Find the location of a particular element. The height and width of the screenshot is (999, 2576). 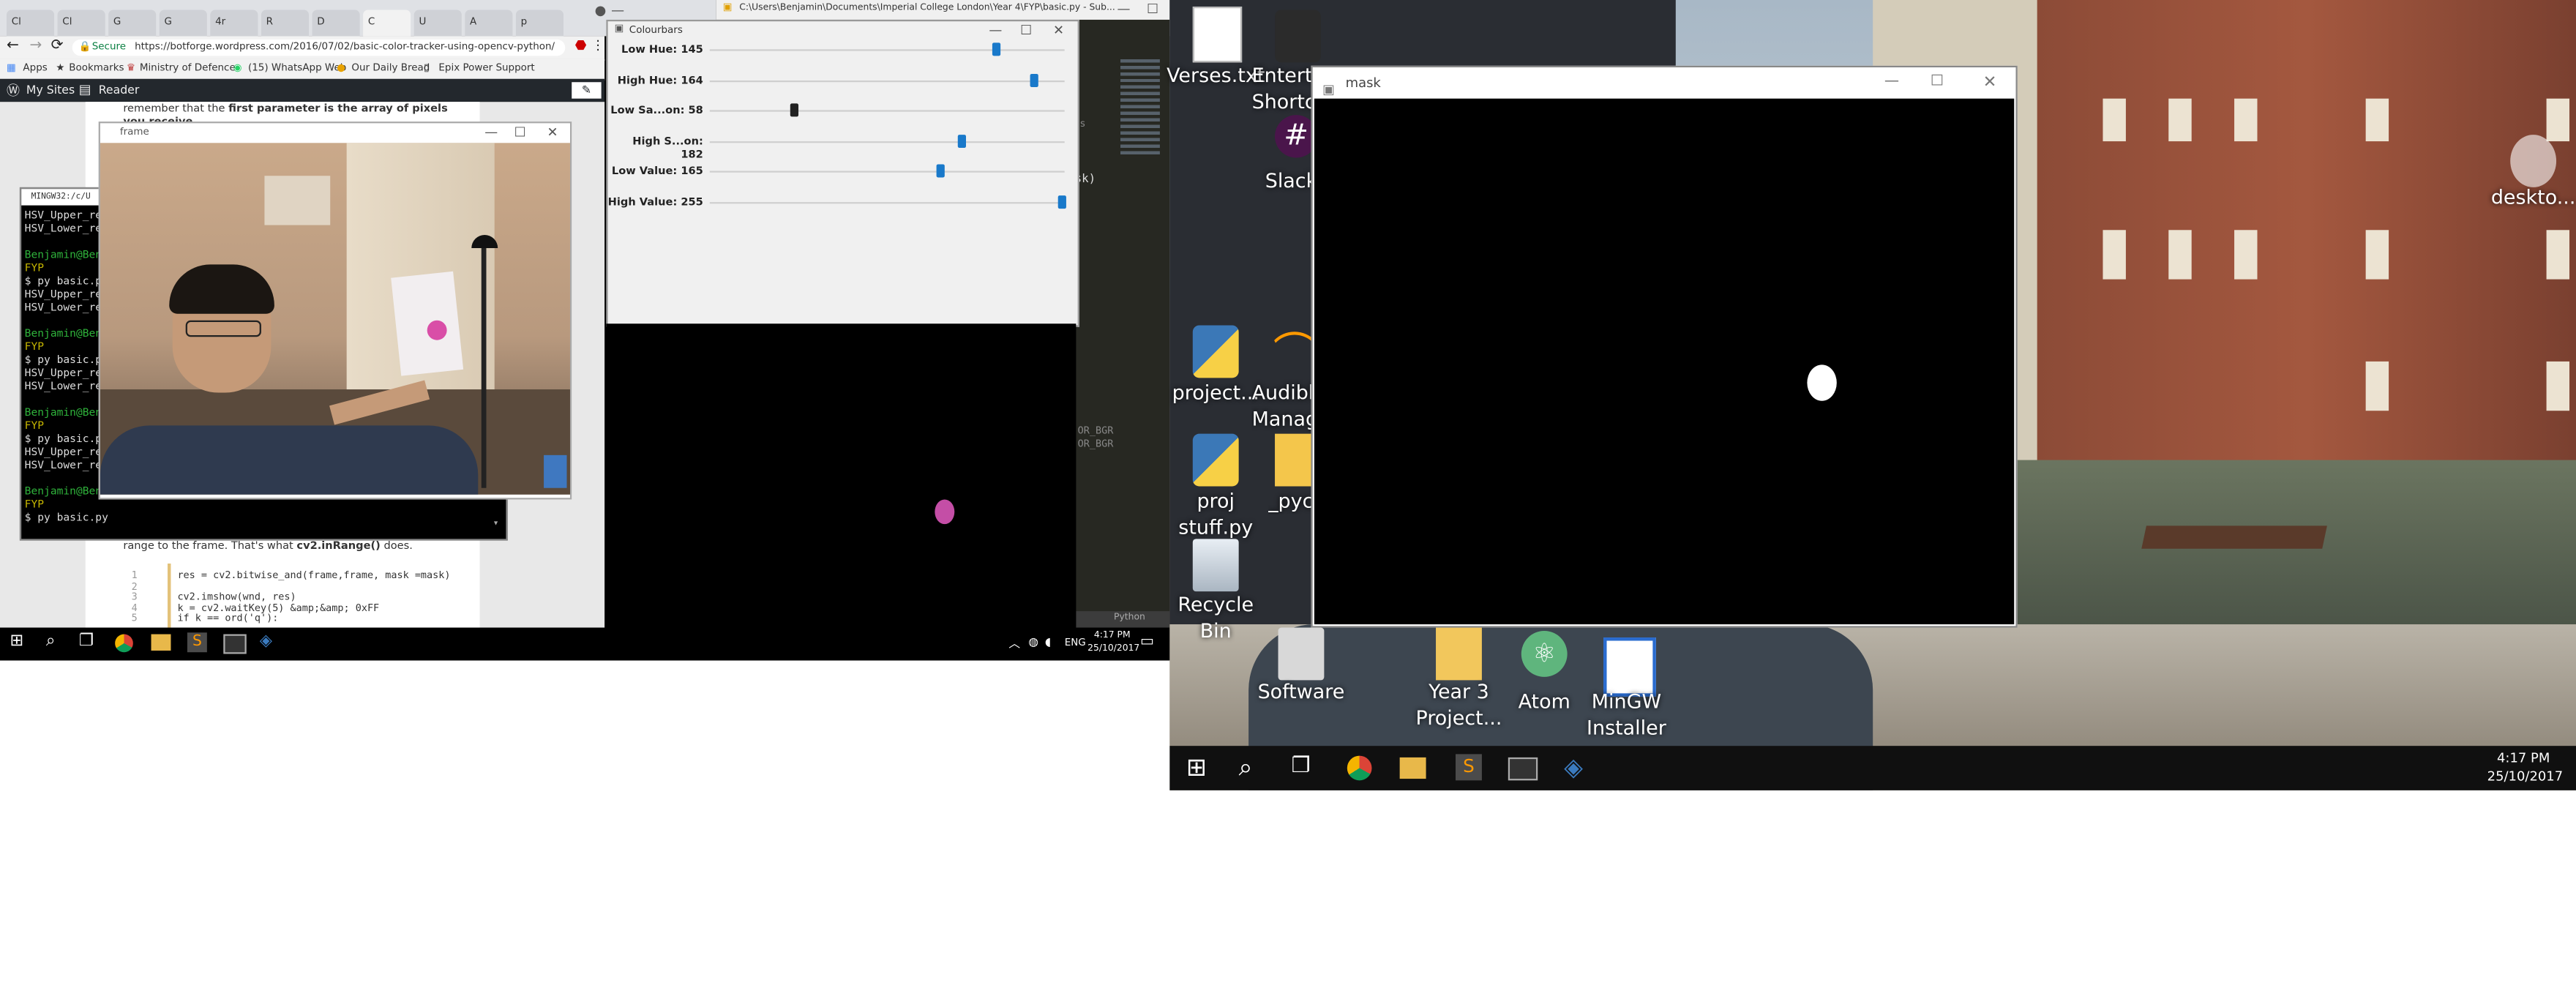

frame-close-button: ✕ is located at coordinates (552, 132).